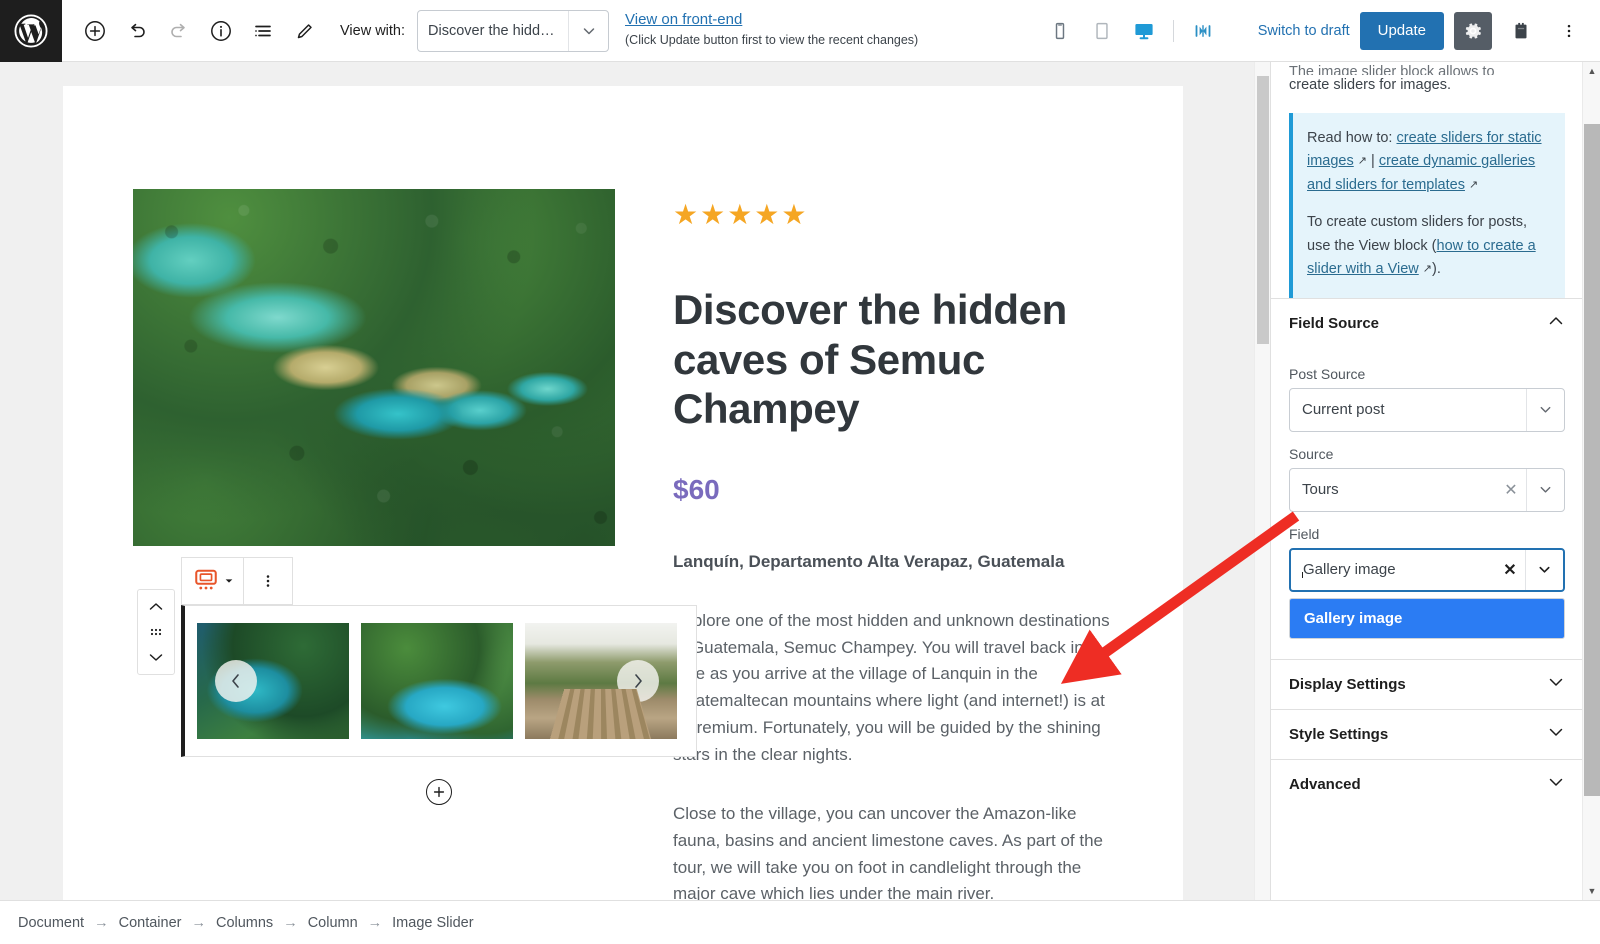 This screenshot has height=944, width=1600. What do you see at coordinates (1427, 322) in the screenshot?
I see `panel-header-field-source: Field Source` at bounding box center [1427, 322].